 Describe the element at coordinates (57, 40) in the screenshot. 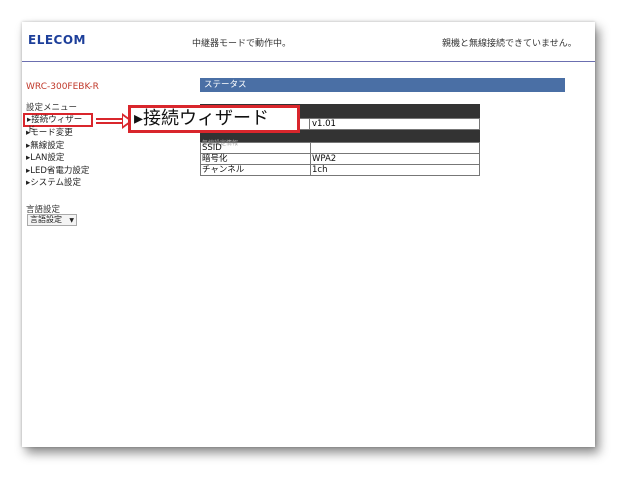

I see `elecom-logo: ELECOM` at that location.